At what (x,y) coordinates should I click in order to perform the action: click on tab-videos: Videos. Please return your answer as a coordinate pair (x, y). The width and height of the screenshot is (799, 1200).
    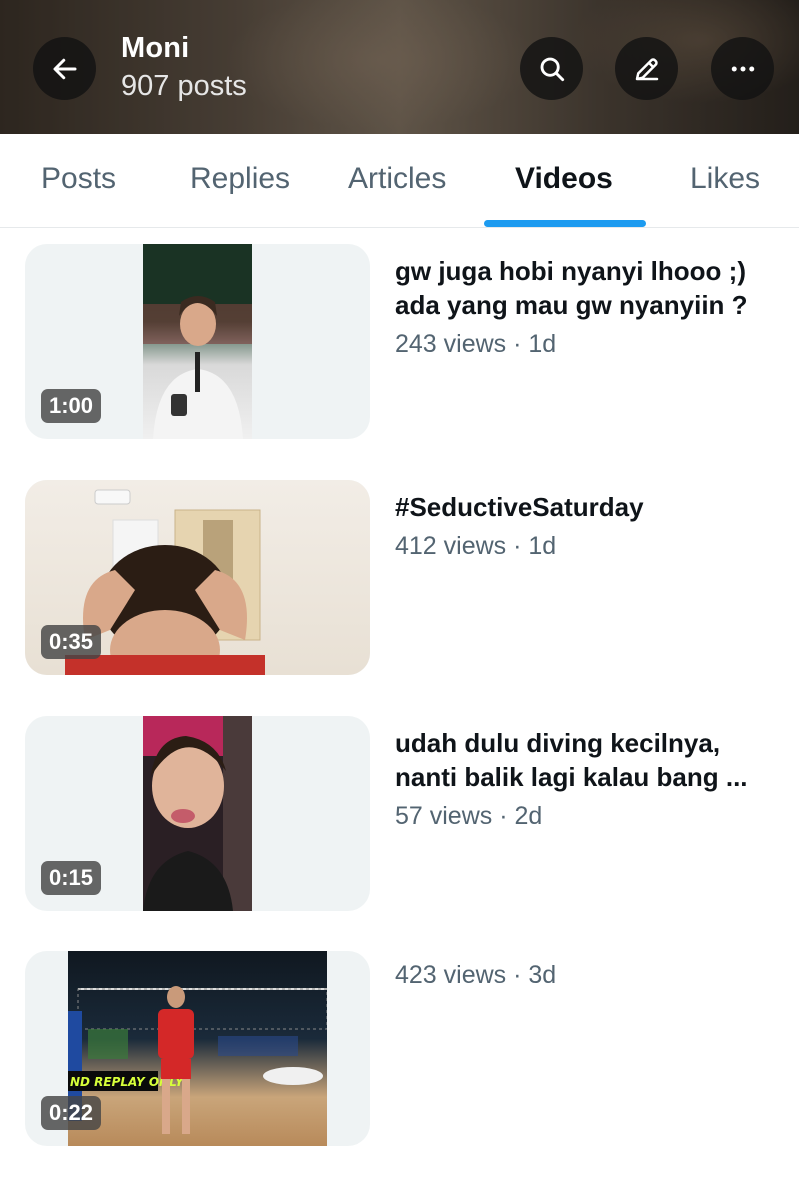
    Looking at the image, I should click on (564, 179).